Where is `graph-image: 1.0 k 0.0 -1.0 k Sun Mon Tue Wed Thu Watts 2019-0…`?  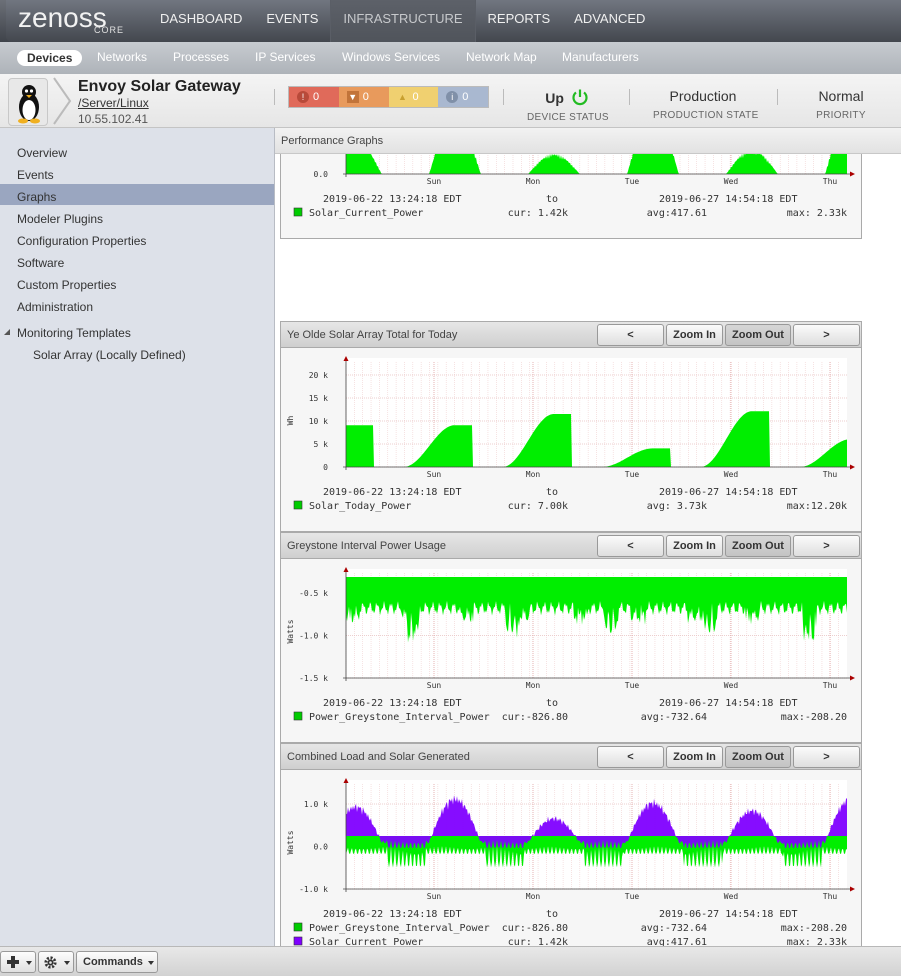 graph-image: 1.0 k 0.0 -1.0 k Sun Mon Tue Wed Thu Watts 2019-0… is located at coordinates (571, 859).